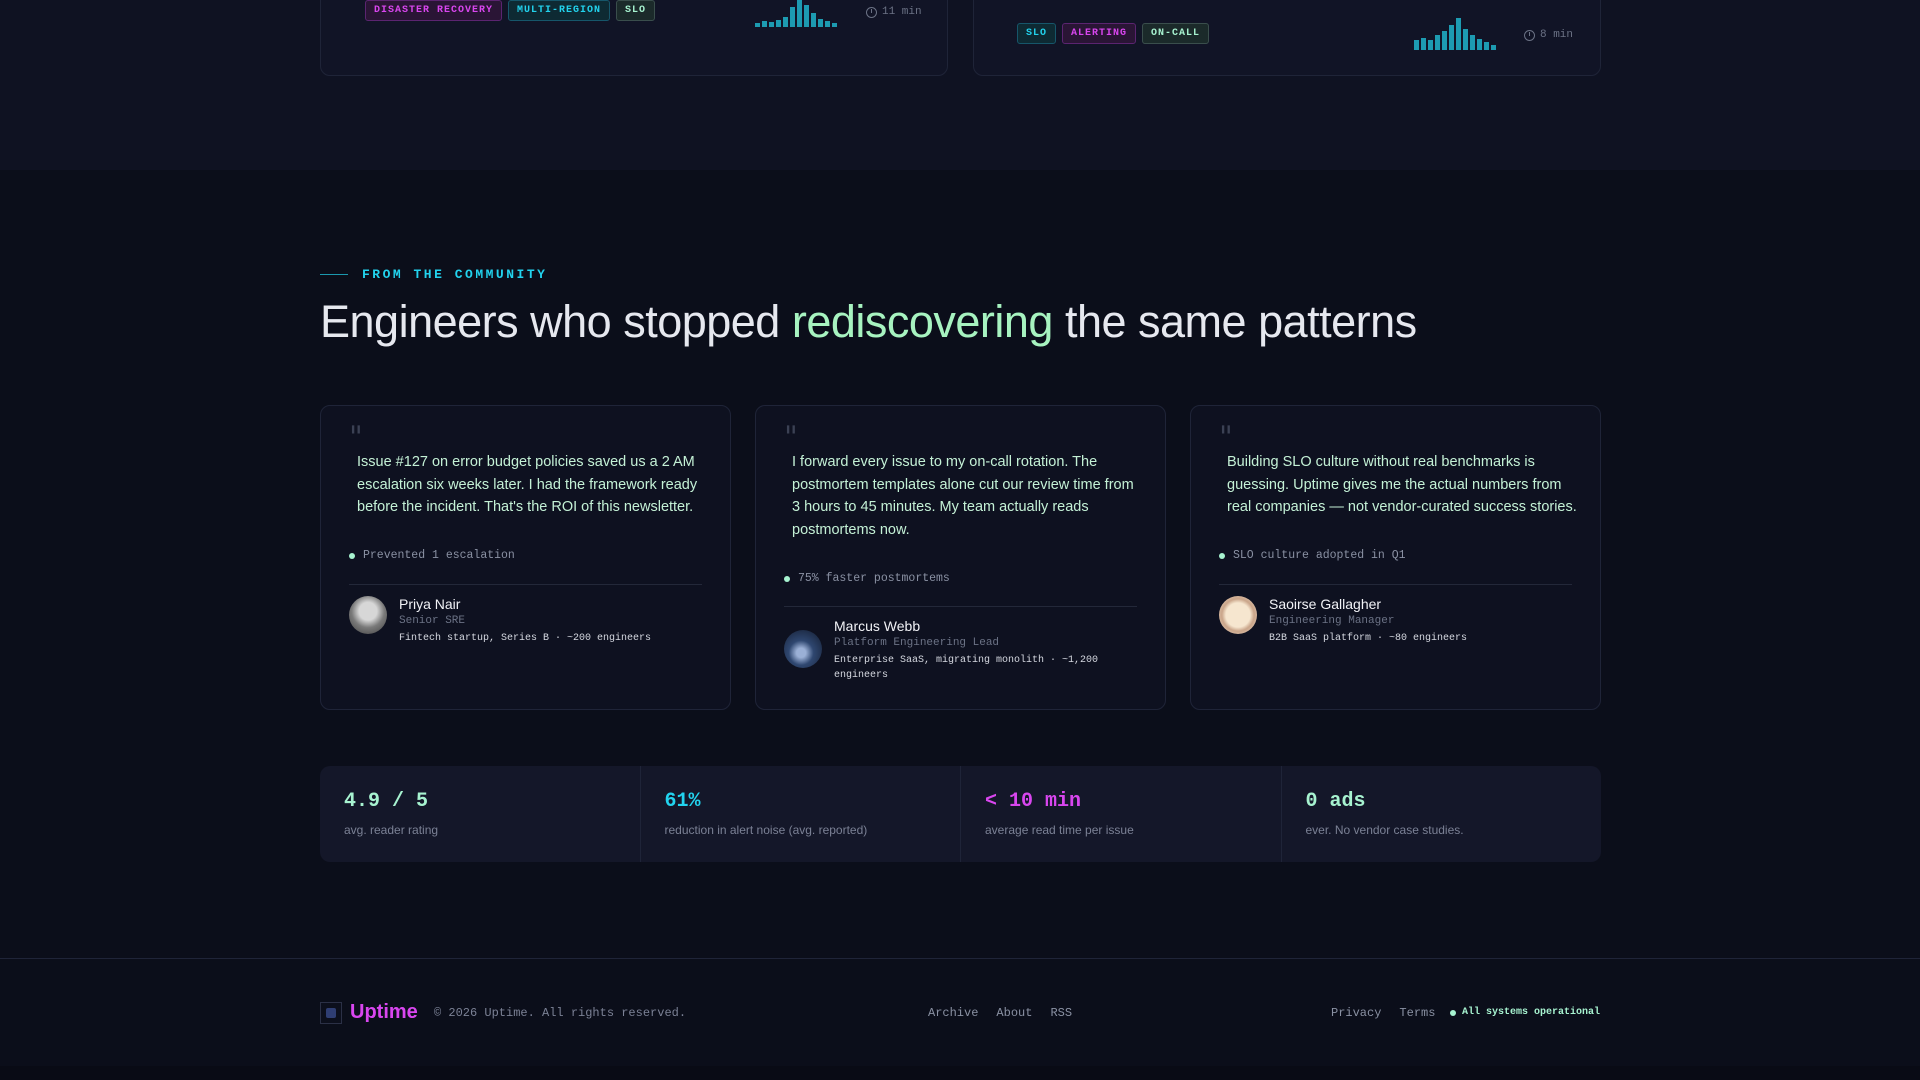 This screenshot has width=1920, height=1080. I want to click on tag-alerting: ALERTING, so click(1099, 33).